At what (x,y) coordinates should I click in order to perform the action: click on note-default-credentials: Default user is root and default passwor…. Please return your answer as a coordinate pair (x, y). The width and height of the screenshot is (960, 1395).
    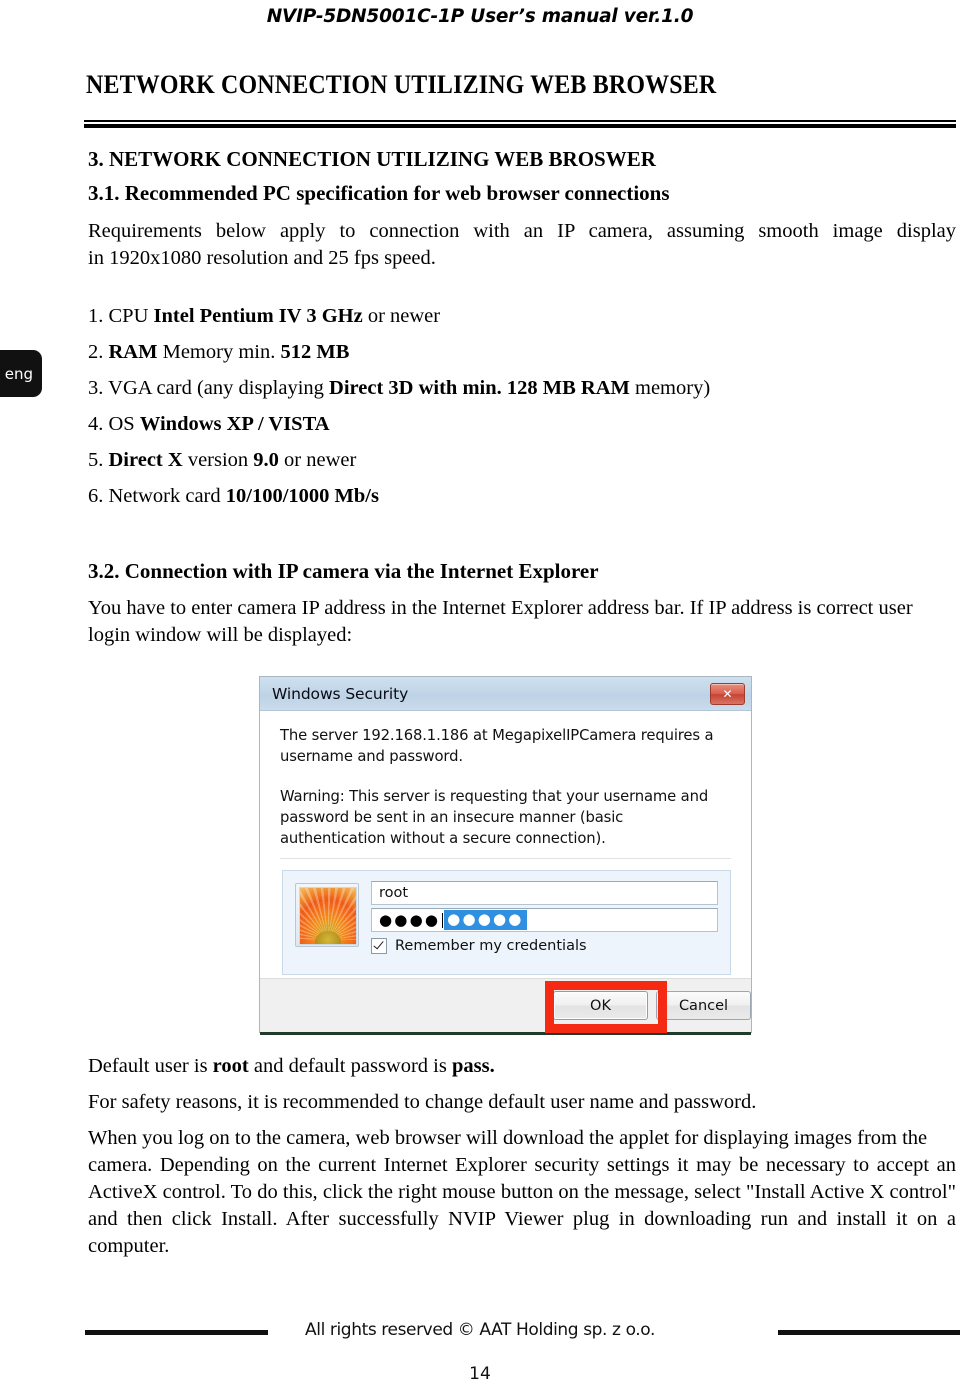
    Looking at the image, I should click on (522, 1066).